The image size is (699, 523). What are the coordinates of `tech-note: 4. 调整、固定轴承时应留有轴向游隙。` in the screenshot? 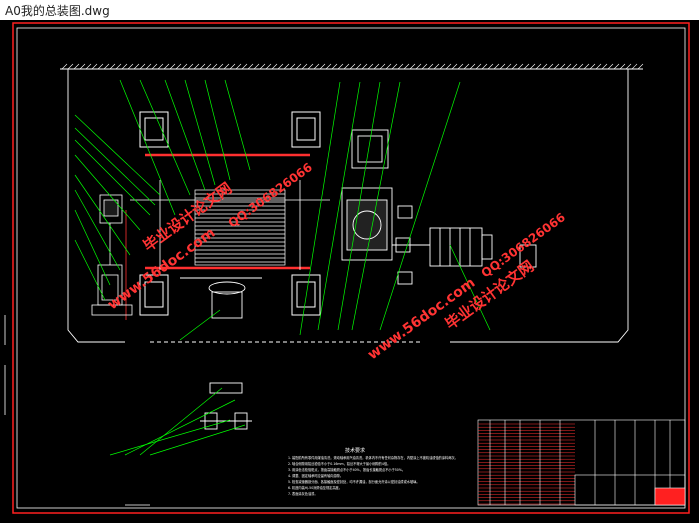 It's located at (315, 475).